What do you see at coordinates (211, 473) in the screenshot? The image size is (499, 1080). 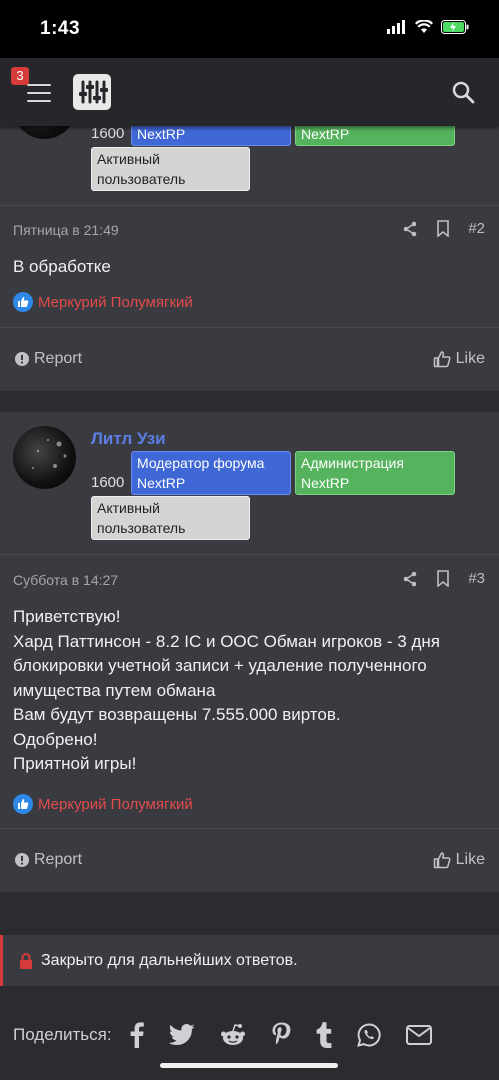 I see `user-badge-moderator: Модератор форума NextRP` at bounding box center [211, 473].